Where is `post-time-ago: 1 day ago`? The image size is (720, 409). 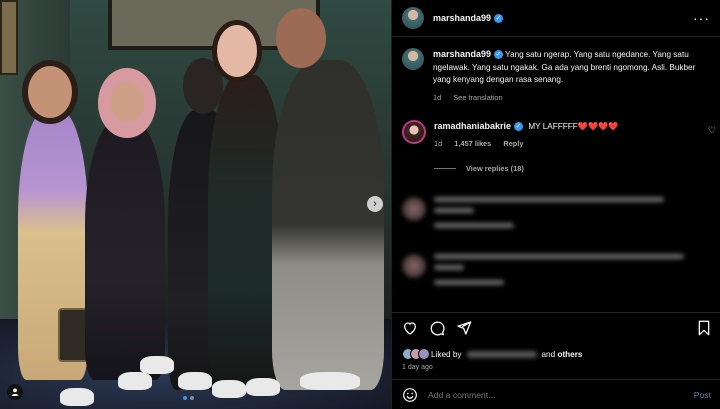 post-time-ago: 1 day ago is located at coordinates (556, 367).